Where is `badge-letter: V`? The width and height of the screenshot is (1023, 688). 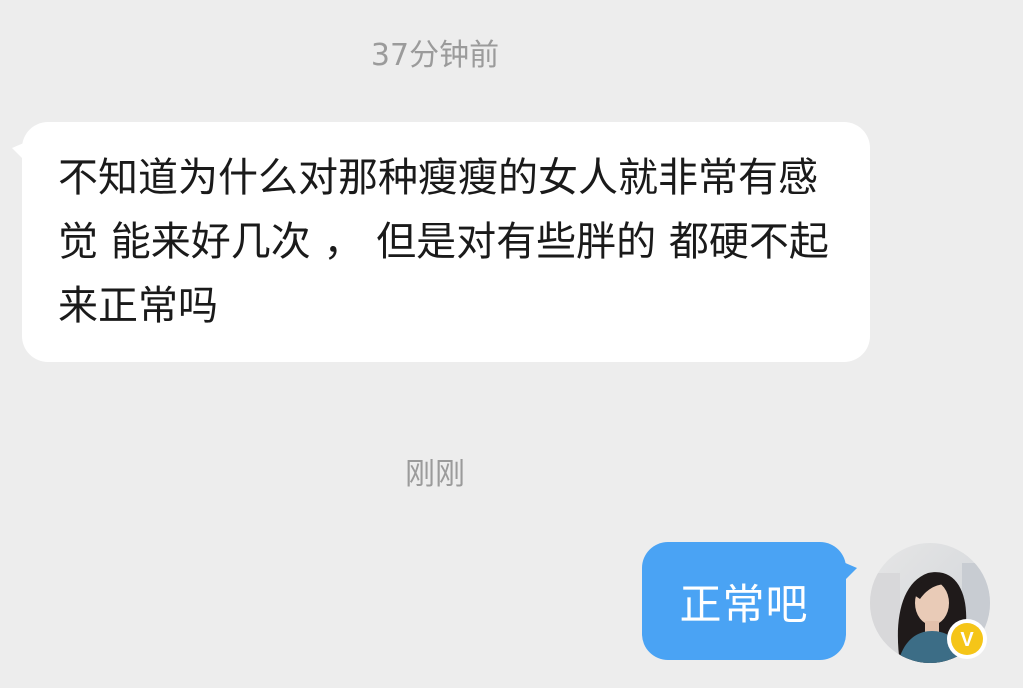
badge-letter: V is located at coordinates (967, 640).